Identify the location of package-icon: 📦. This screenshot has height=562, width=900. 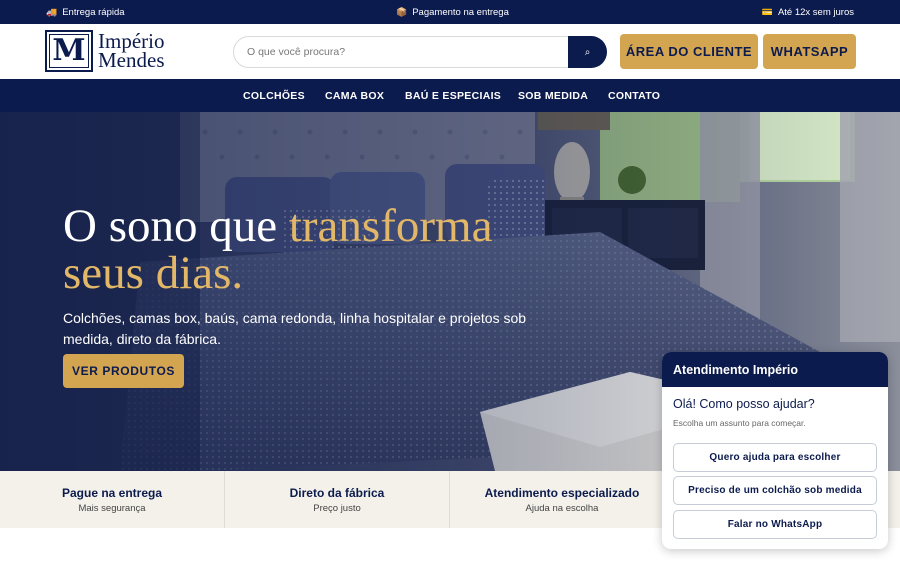
(402, 11).